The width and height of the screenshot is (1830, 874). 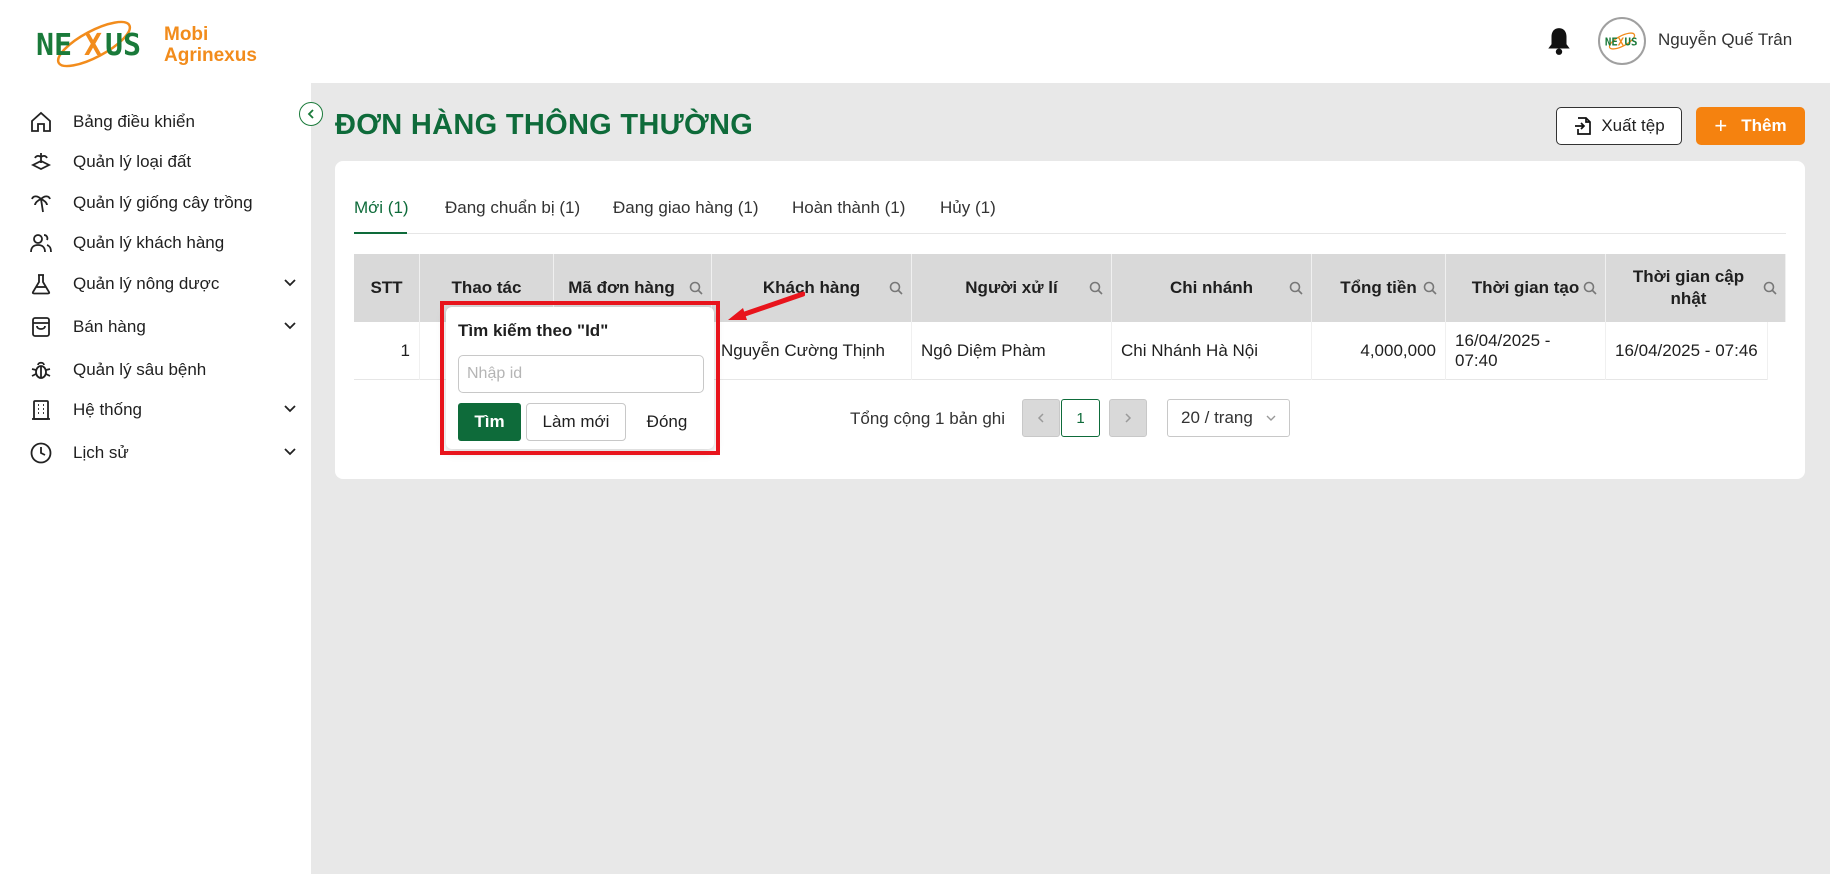 What do you see at coordinates (381, 208) in the screenshot?
I see `tab-new: Mới (1)` at bounding box center [381, 208].